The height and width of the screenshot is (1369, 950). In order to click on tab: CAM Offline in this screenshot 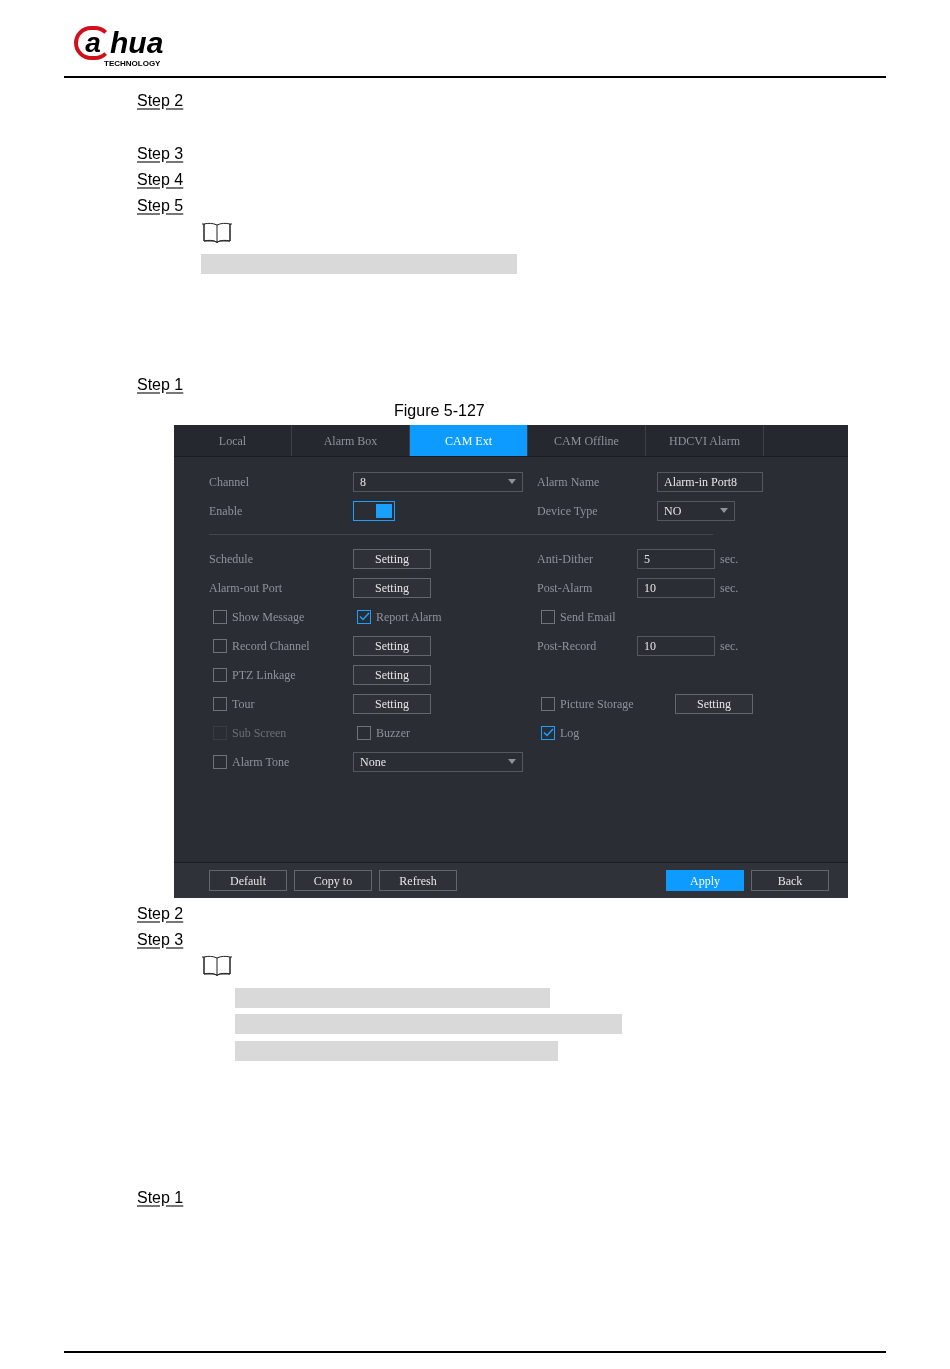, I will do `click(587, 440)`.